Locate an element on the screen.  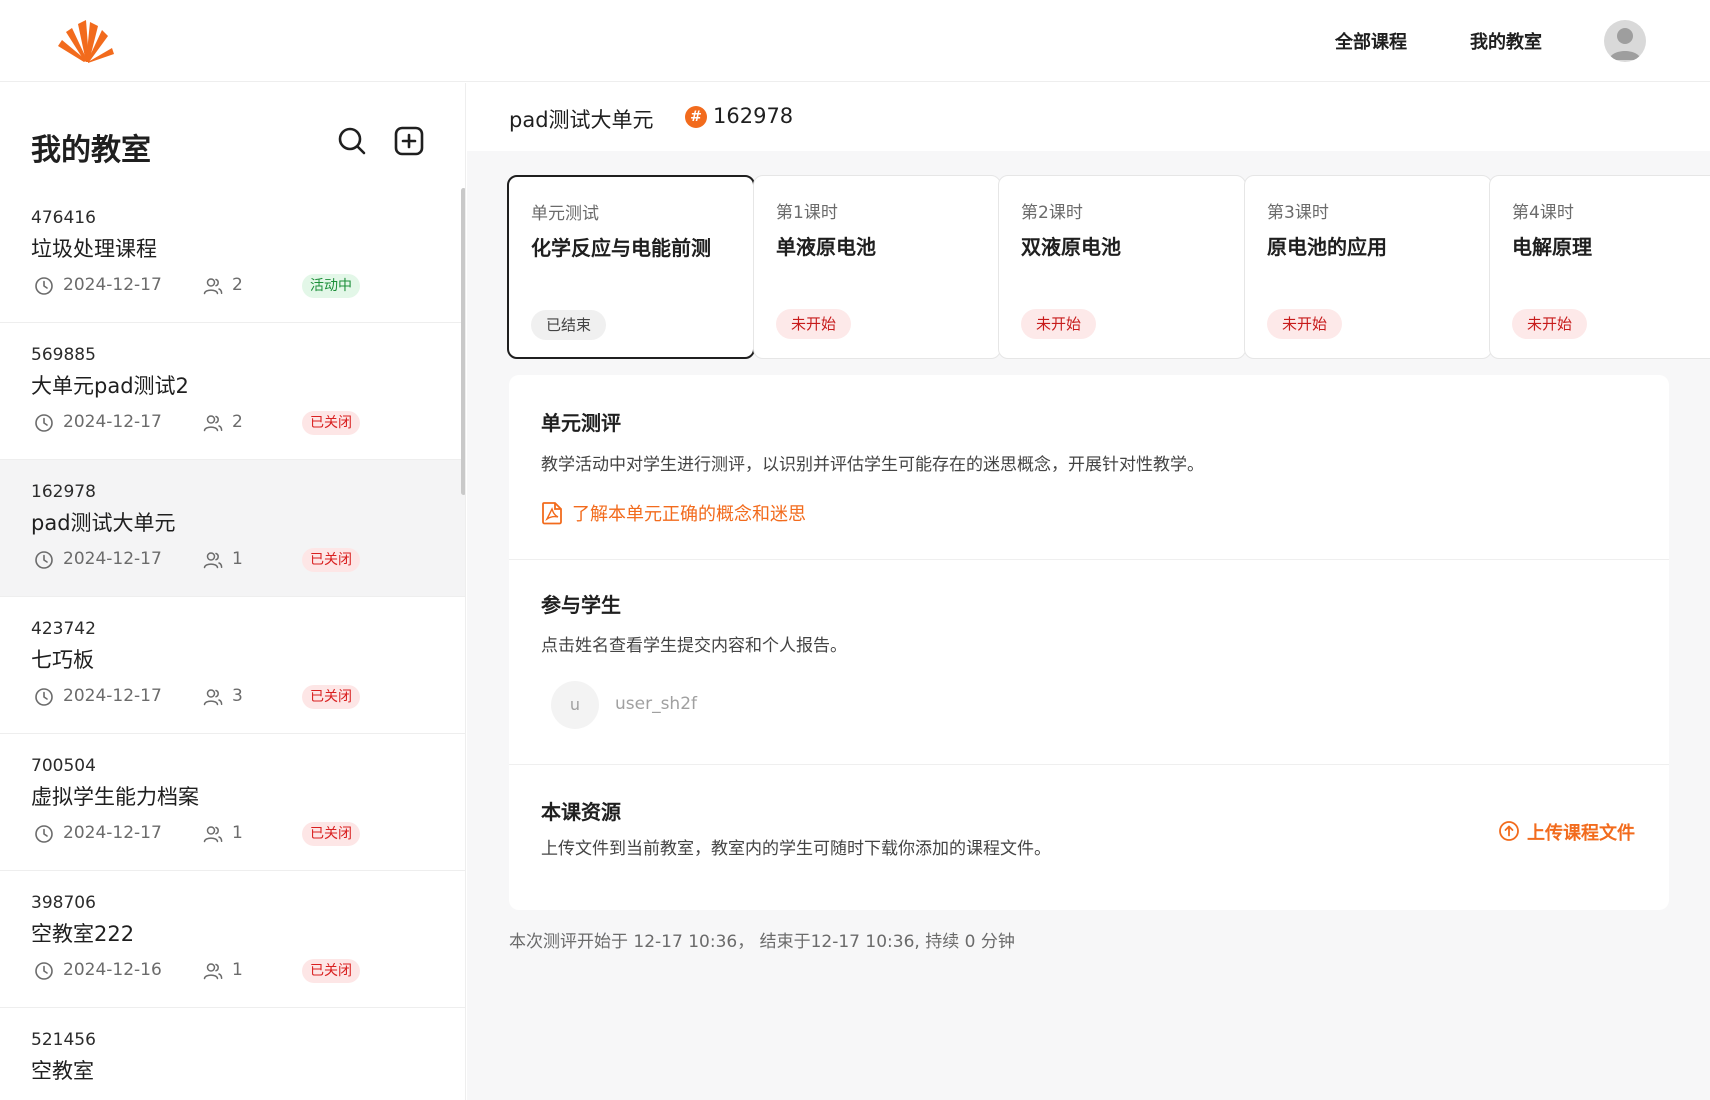
student-item: u user_sh2f is located at coordinates (701, 705).